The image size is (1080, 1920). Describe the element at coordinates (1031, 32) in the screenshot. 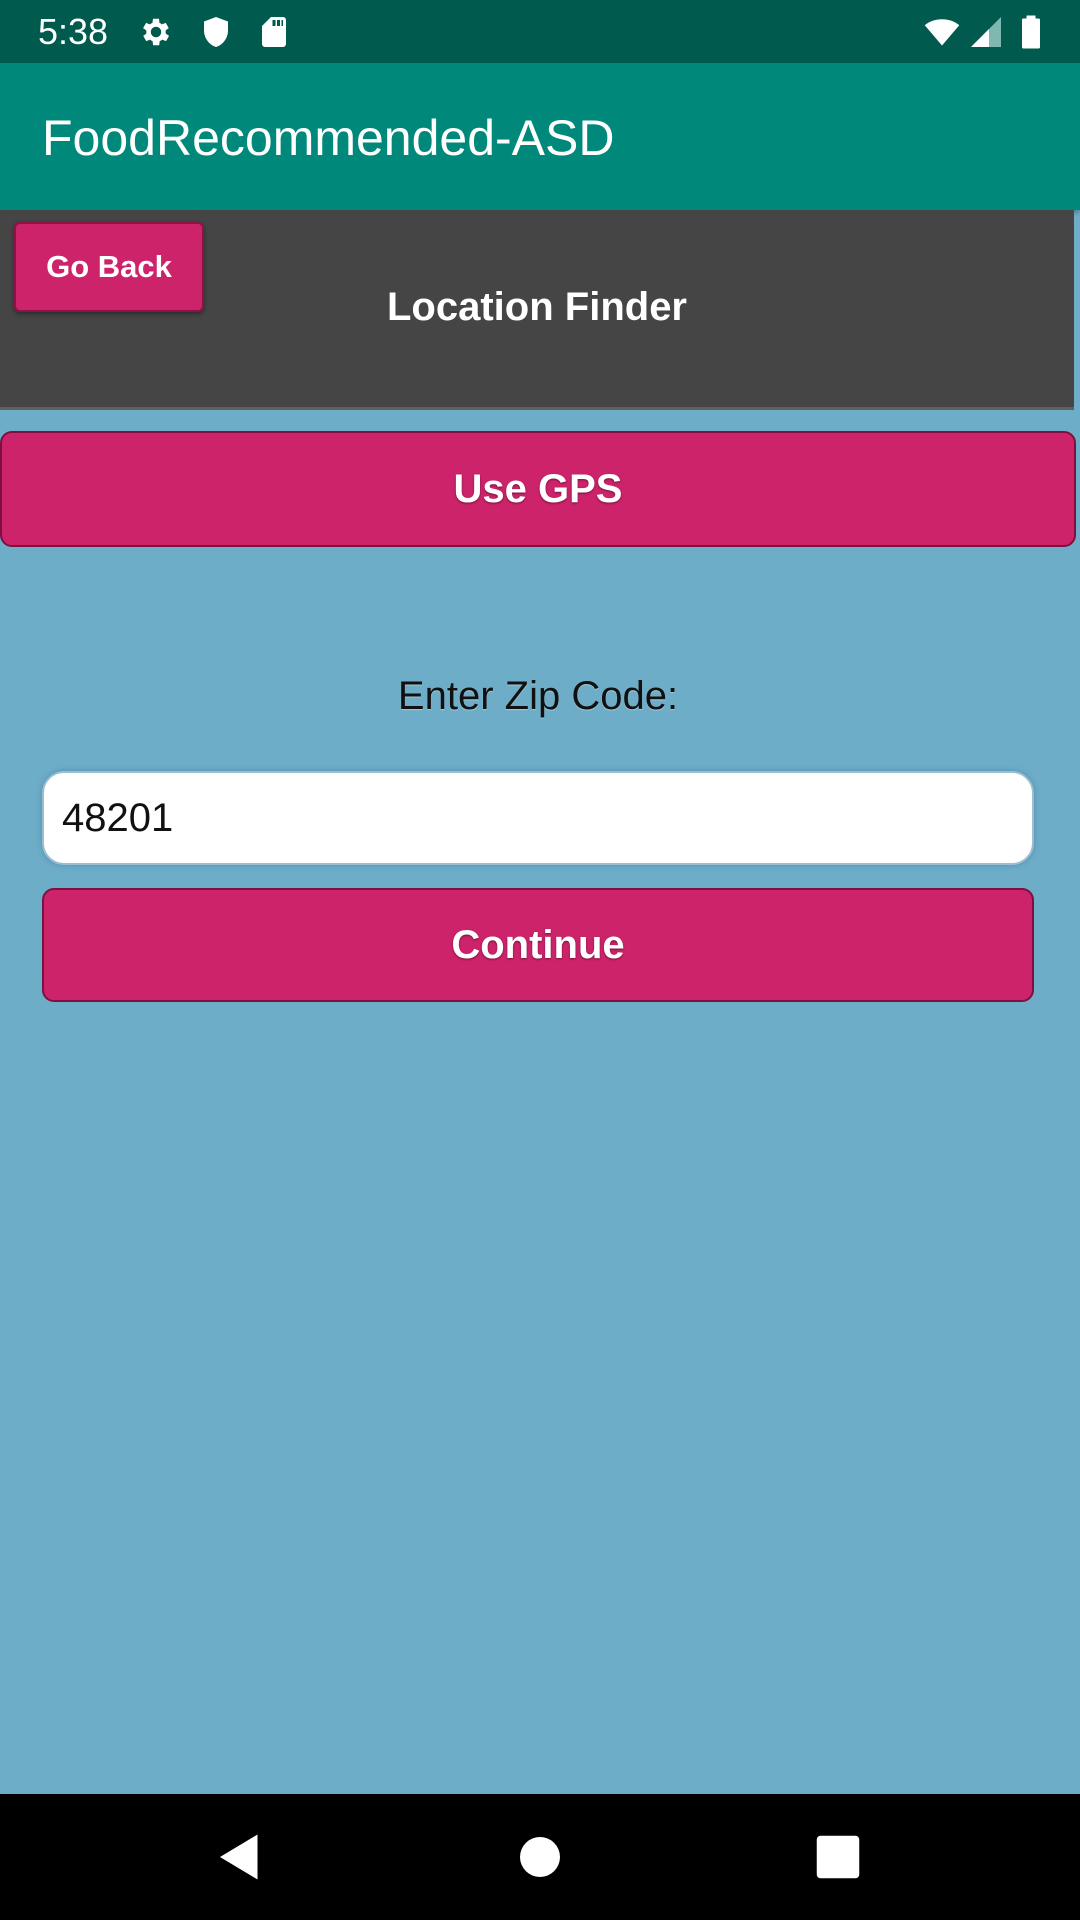

I see `battery-icon` at that location.